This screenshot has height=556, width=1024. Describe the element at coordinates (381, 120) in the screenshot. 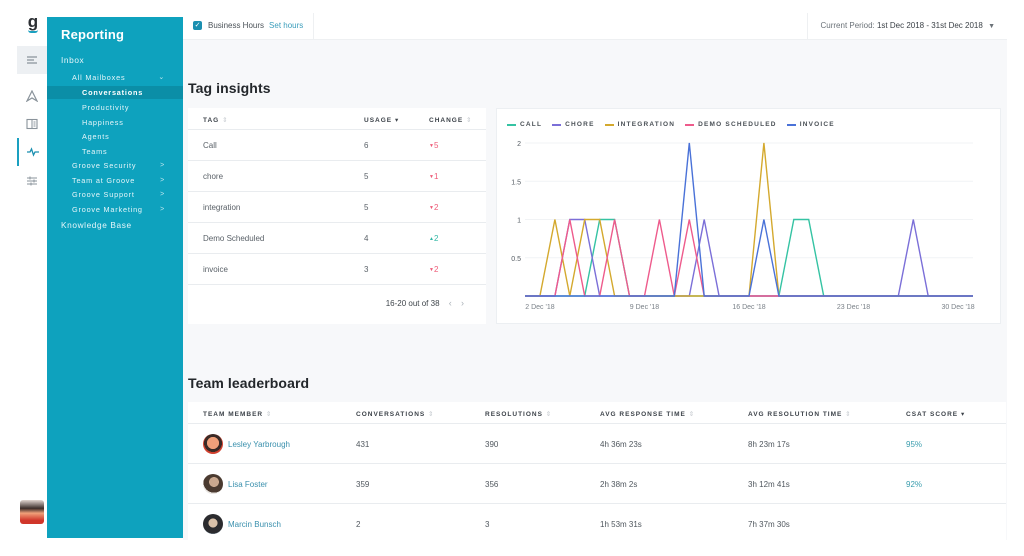

I see `column-header-usage: USAGE ▾` at that location.